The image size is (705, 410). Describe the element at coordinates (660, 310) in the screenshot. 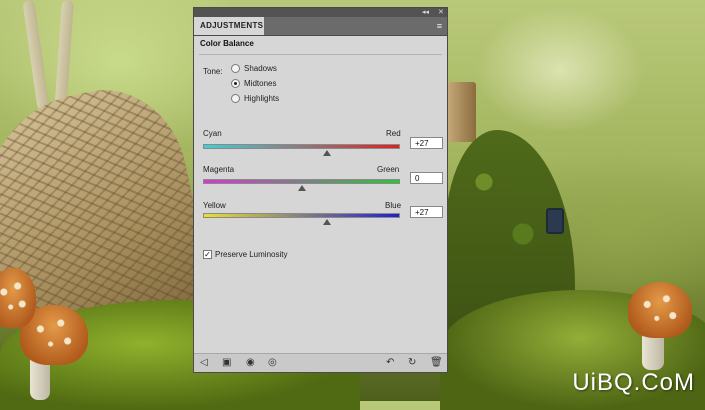

I see `mushroom-cap` at that location.